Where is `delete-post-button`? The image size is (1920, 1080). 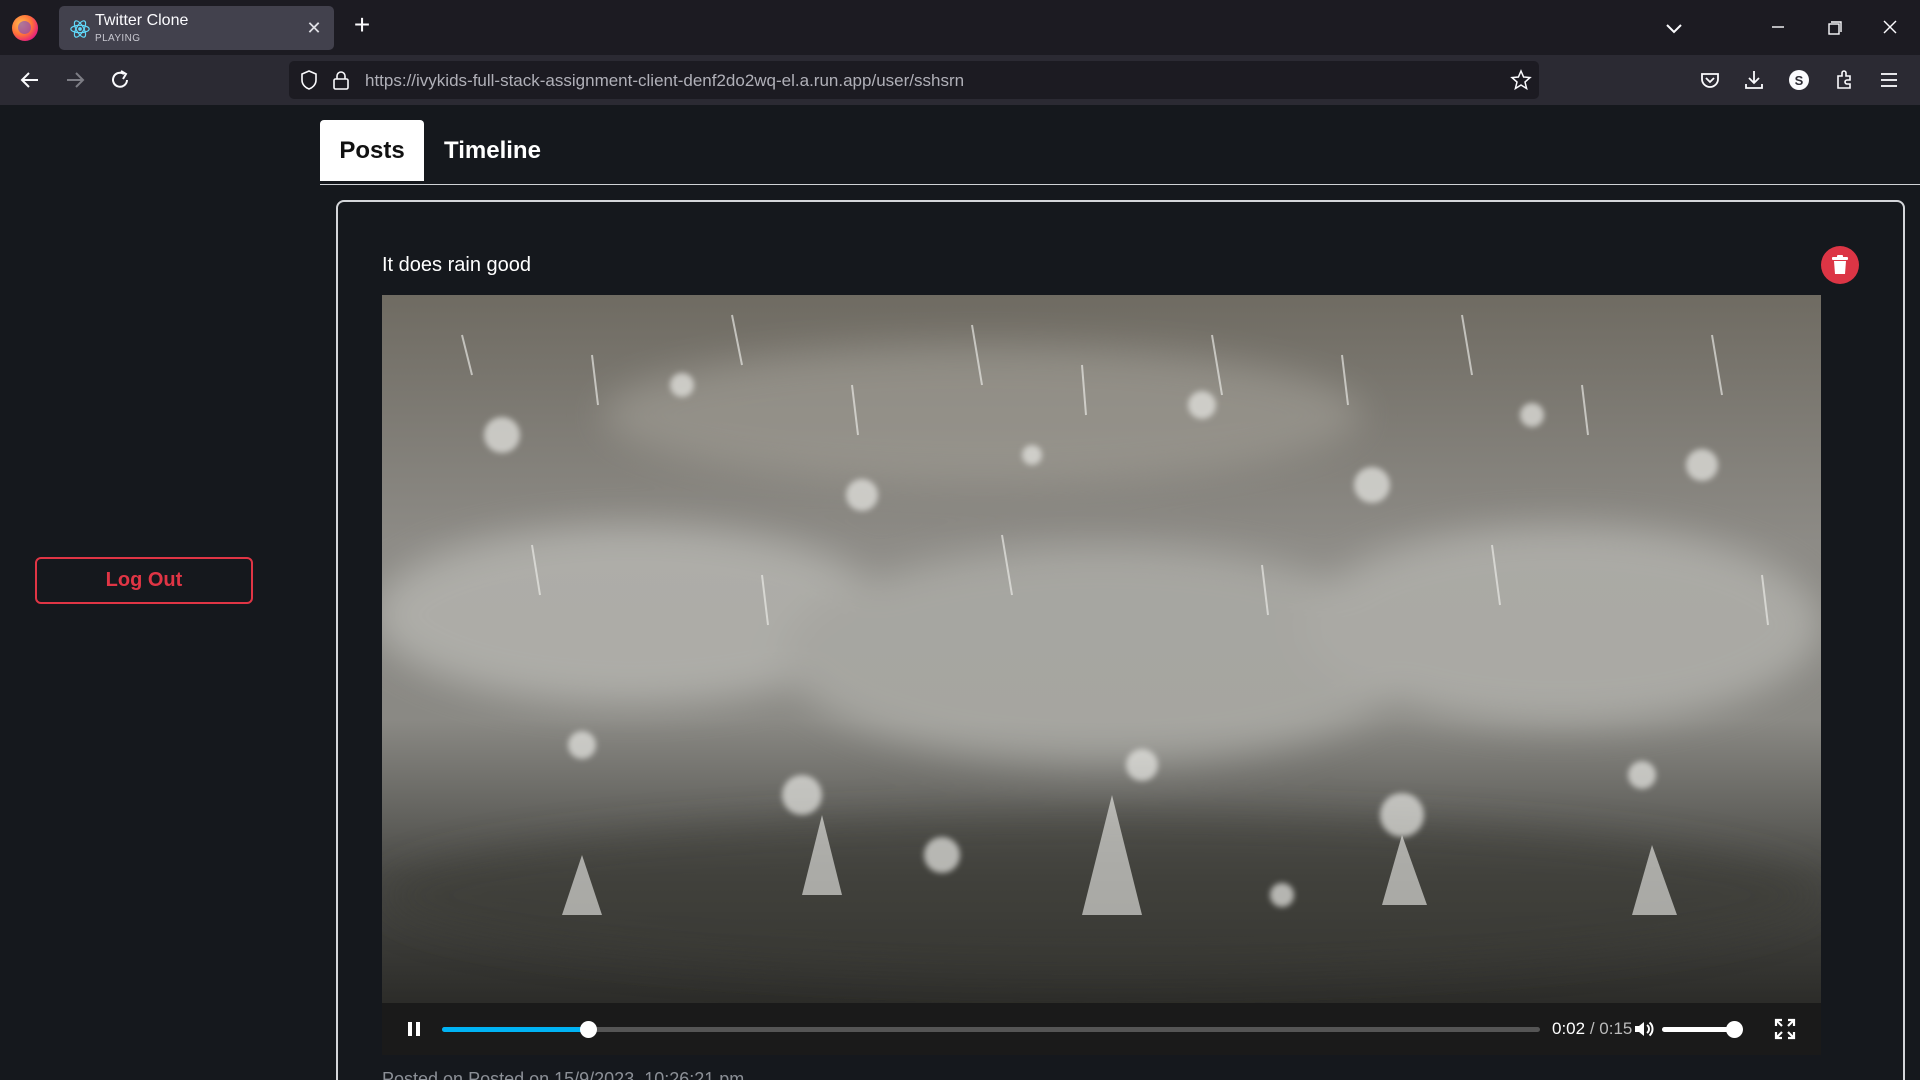
delete-post-button is located at coordinates (1840, 265).